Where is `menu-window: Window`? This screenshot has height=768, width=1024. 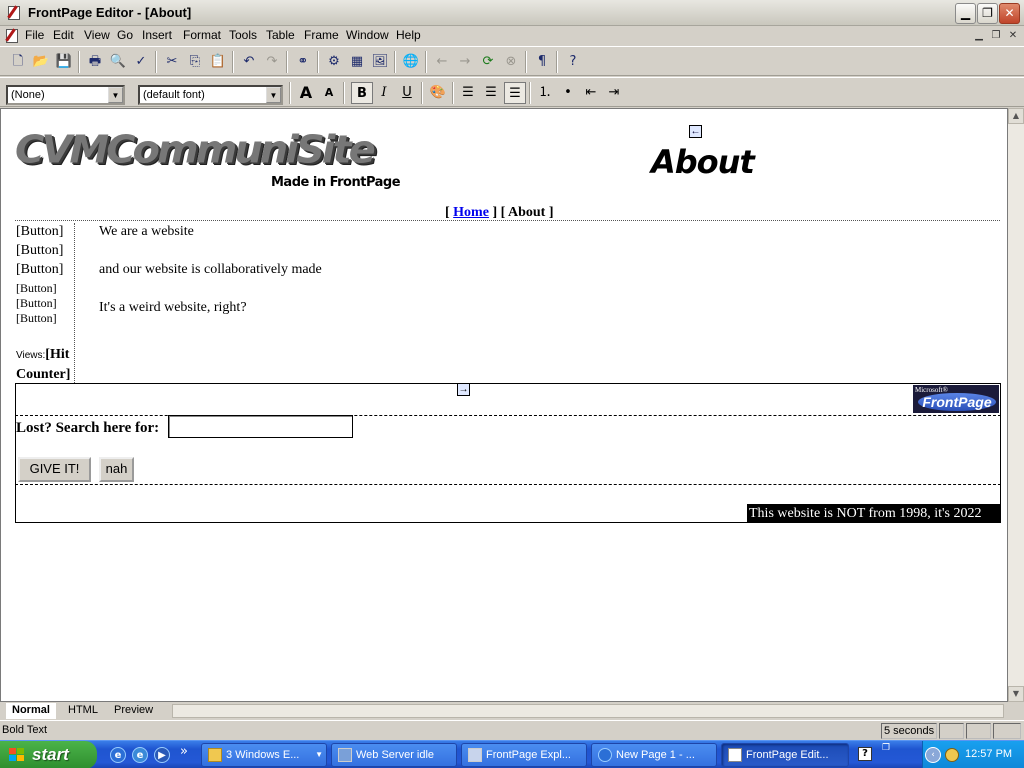
menu-window: Window is located at coordinates (367, 35).